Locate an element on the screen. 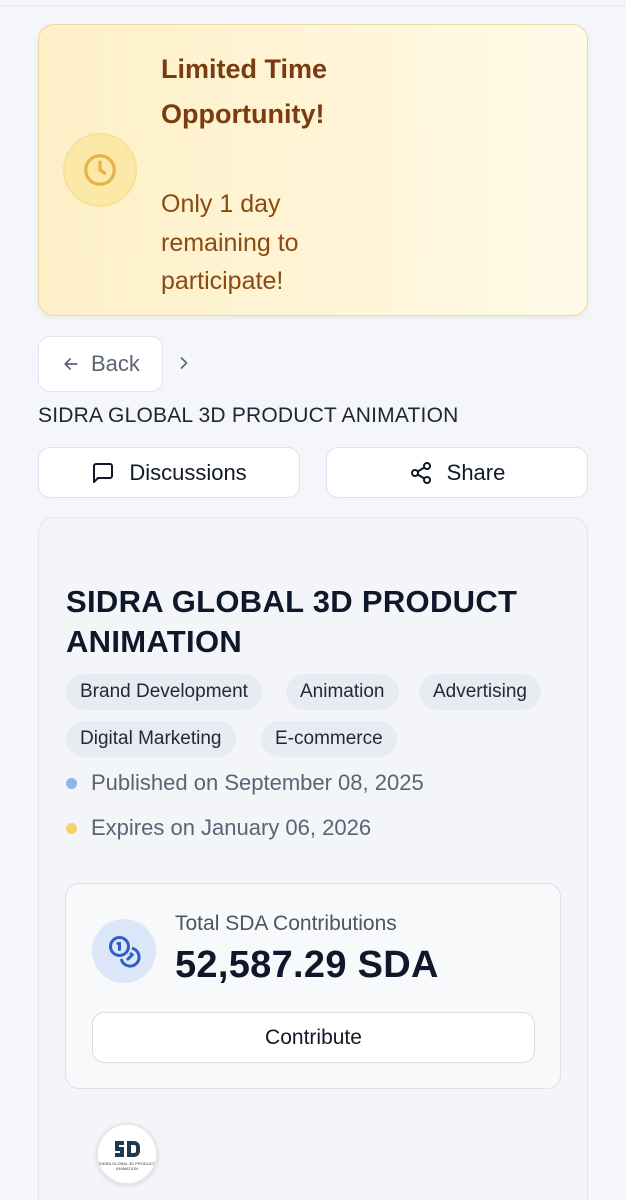 This screenshot has width=626, height=1200. banner-subtitle: Only 1 day remaining to participate! is located at coordinates (230, 242).